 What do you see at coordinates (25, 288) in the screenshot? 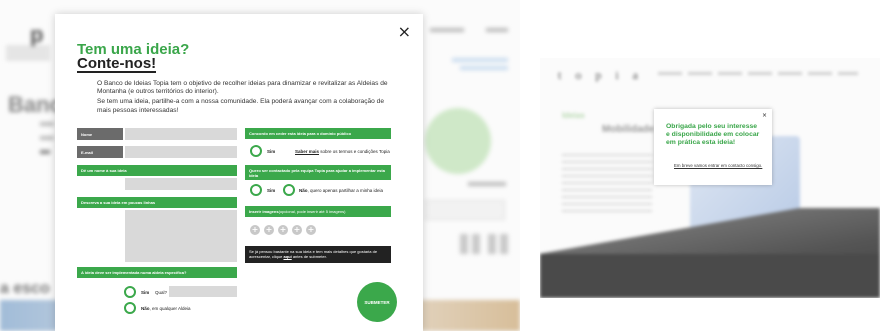
I see `background-bottom-heading: a esco` at bounding box center [25, 288].